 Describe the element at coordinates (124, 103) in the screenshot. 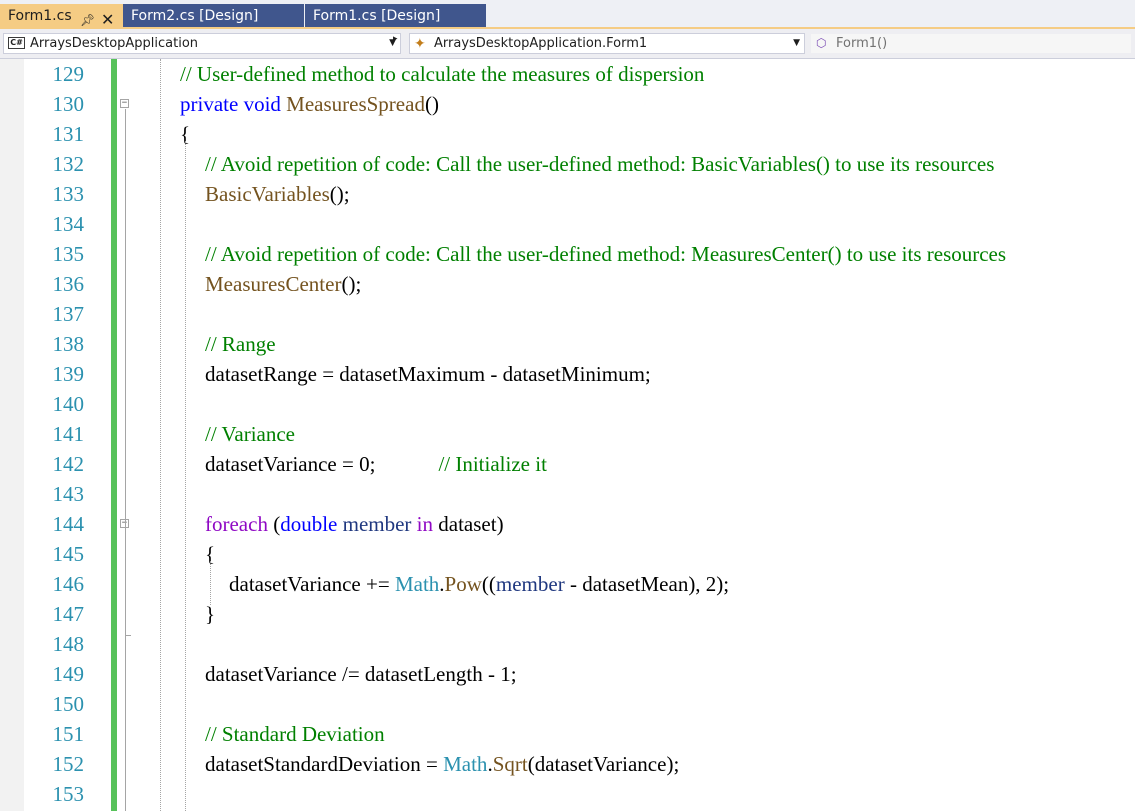

I see `collapse-region-icon: −` at that location.